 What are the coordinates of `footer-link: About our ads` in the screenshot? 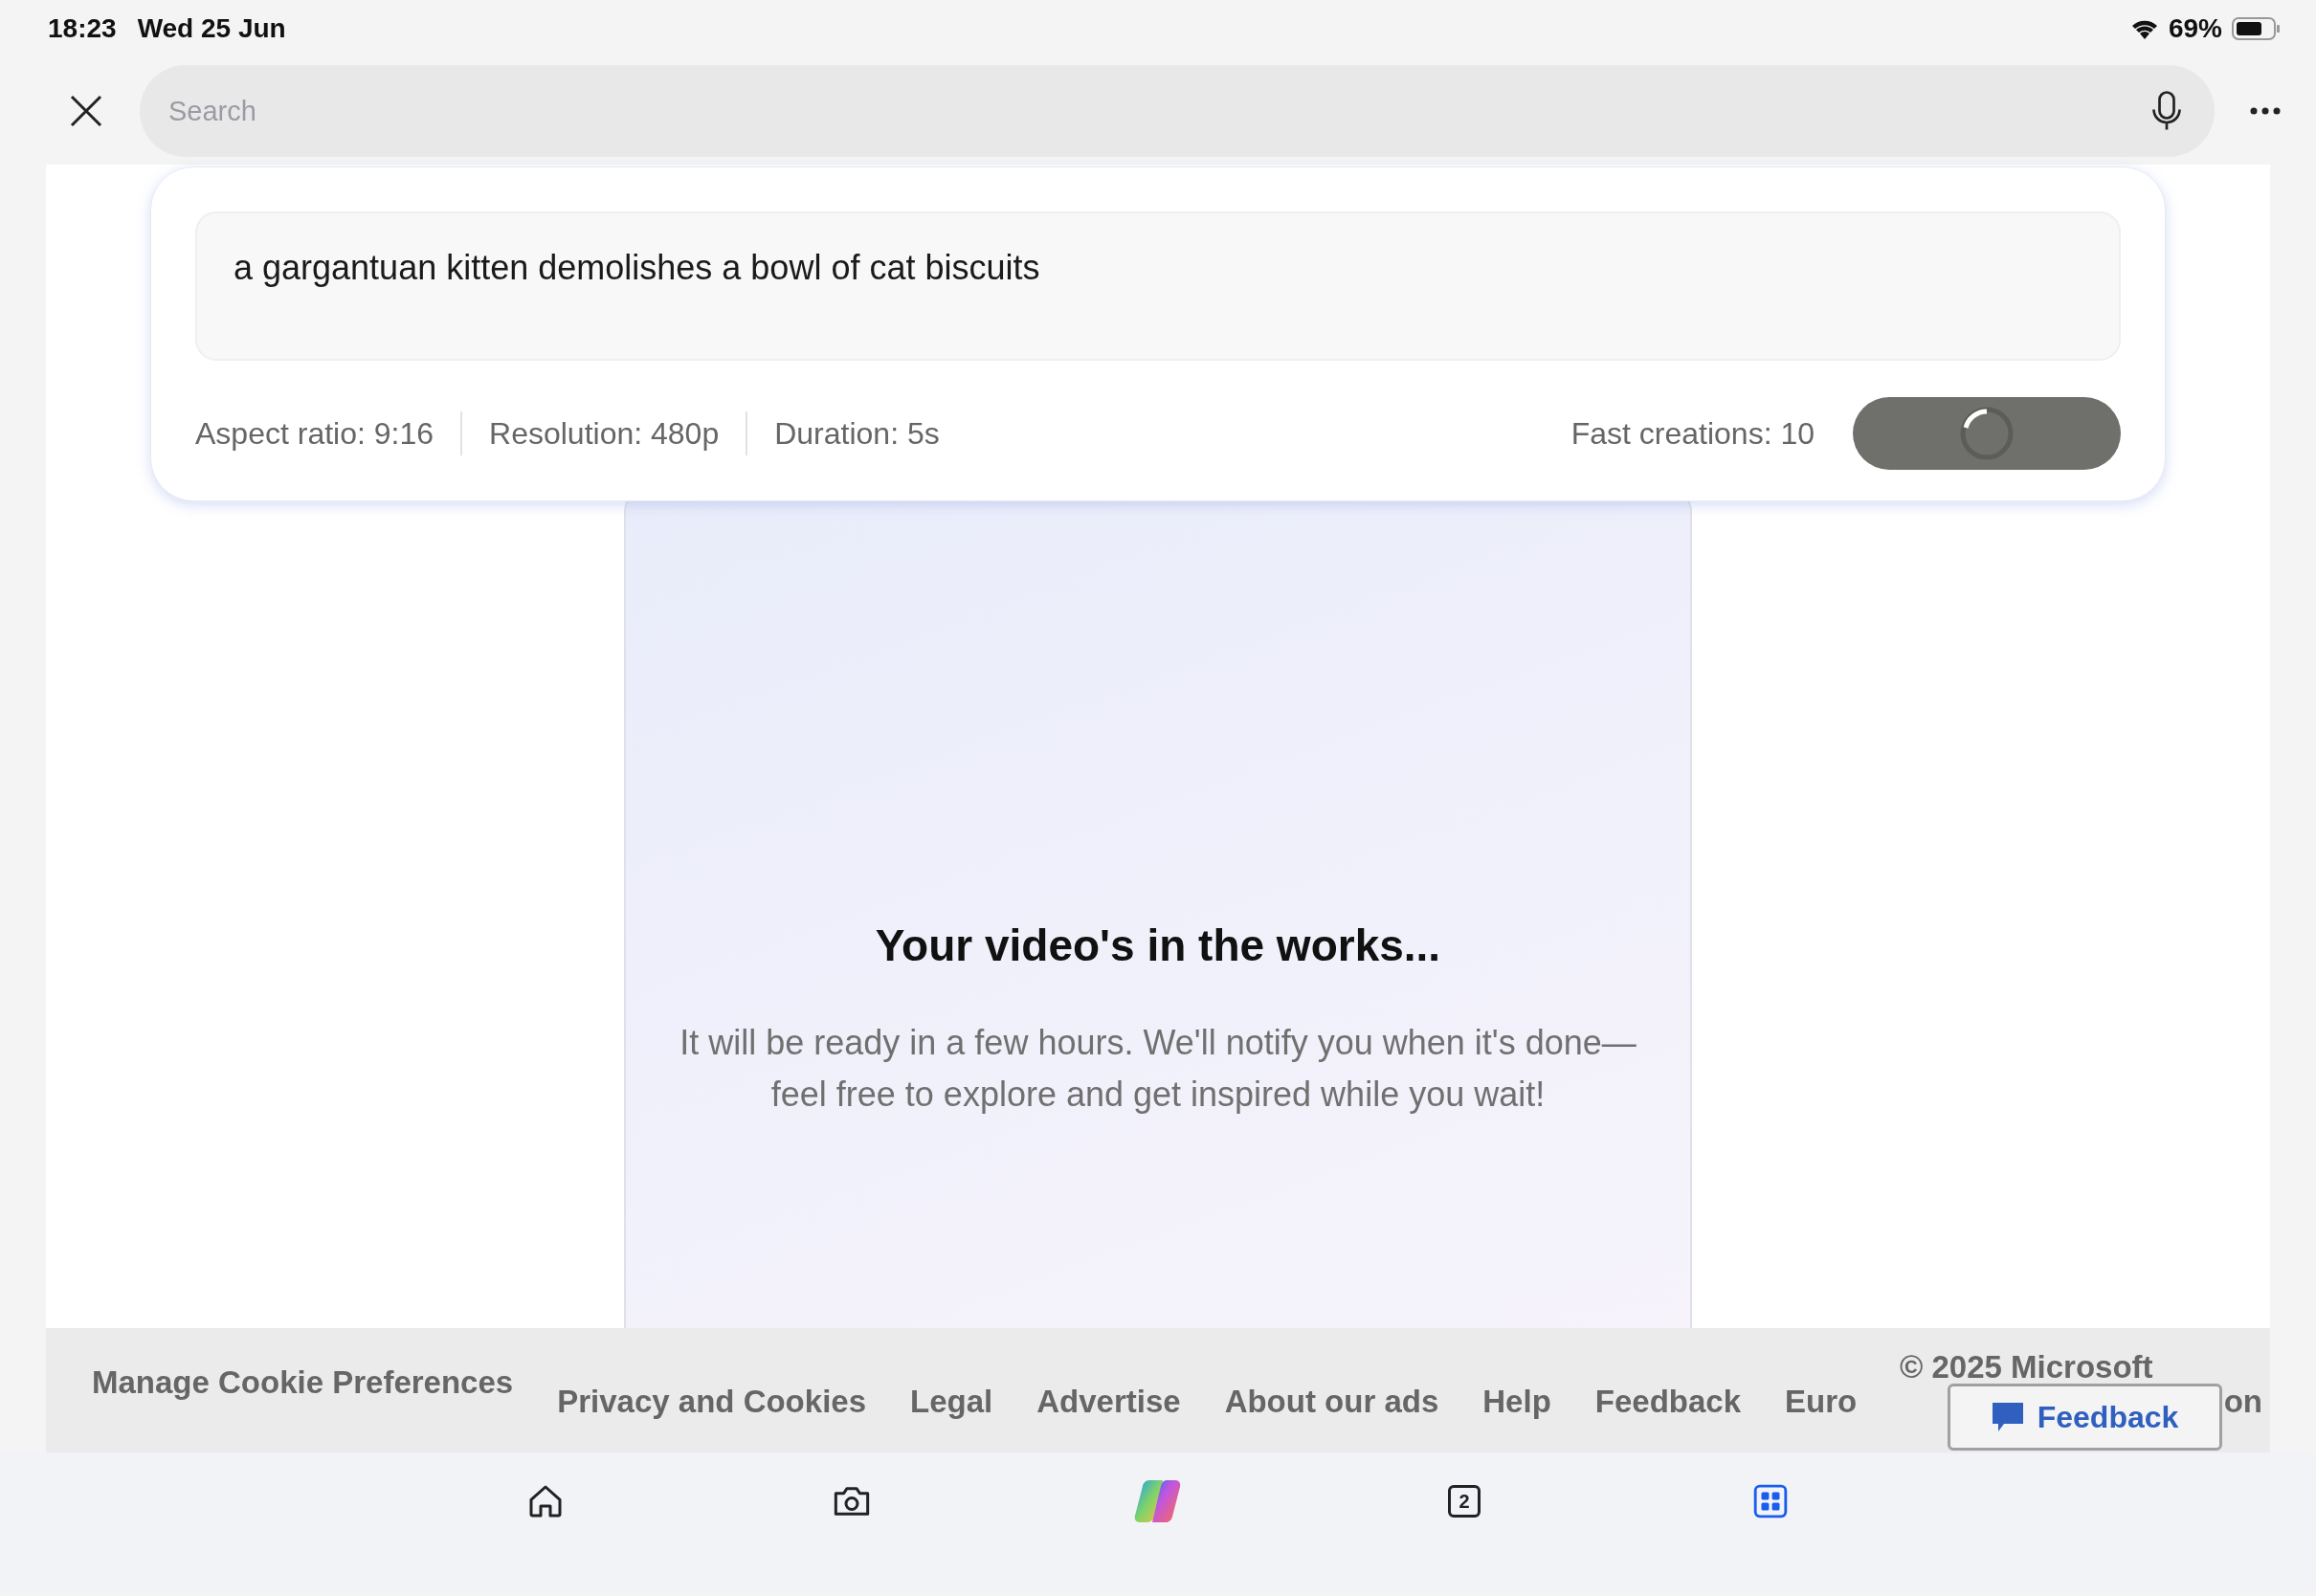 It's located at (1332, 1402).